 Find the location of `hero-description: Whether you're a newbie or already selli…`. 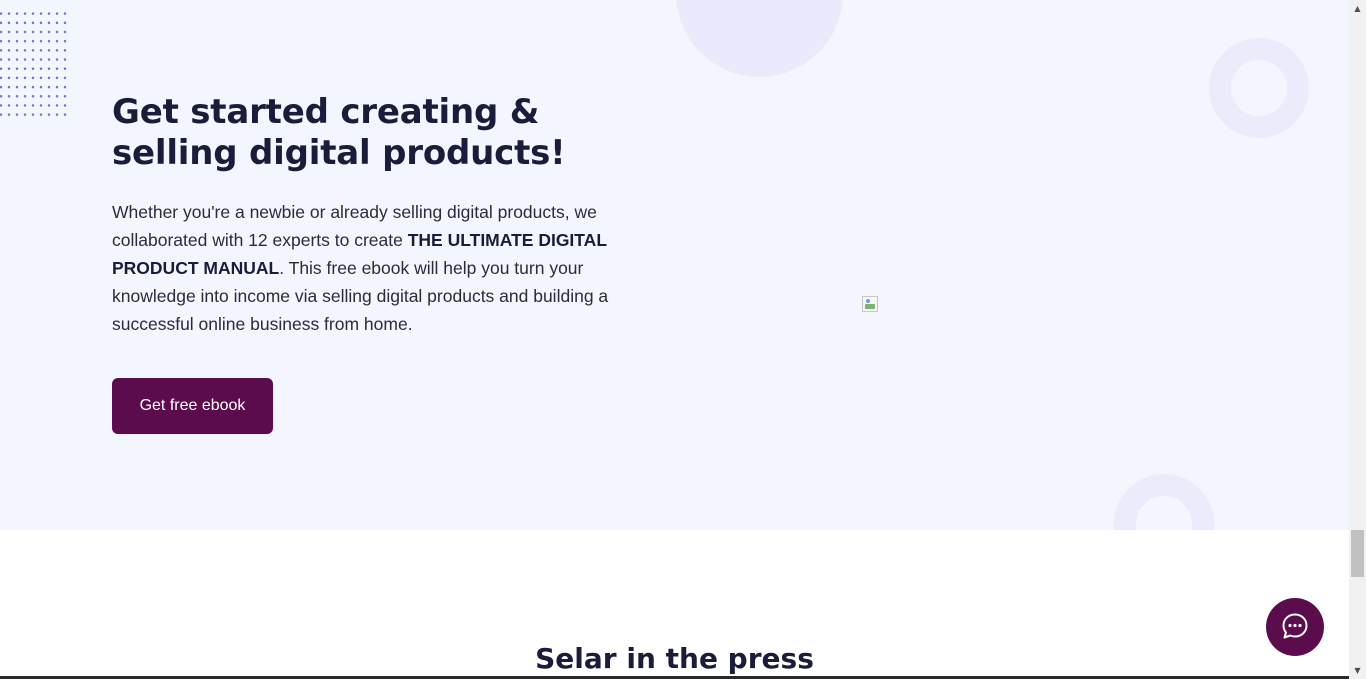

hero-description: Whether you're a newbie or already selli… is located at coordinates (367, 268).